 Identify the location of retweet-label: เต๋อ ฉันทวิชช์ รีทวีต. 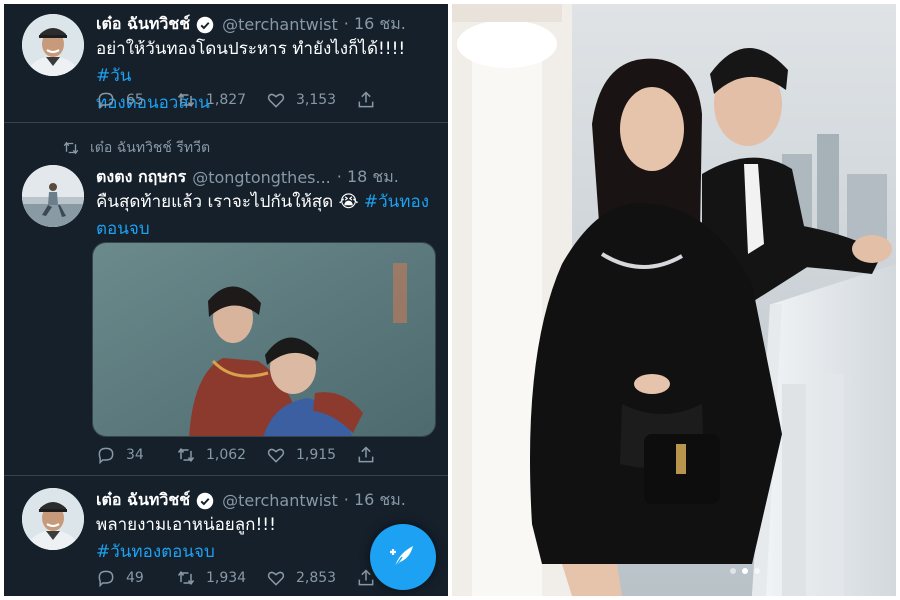
(136, 148).